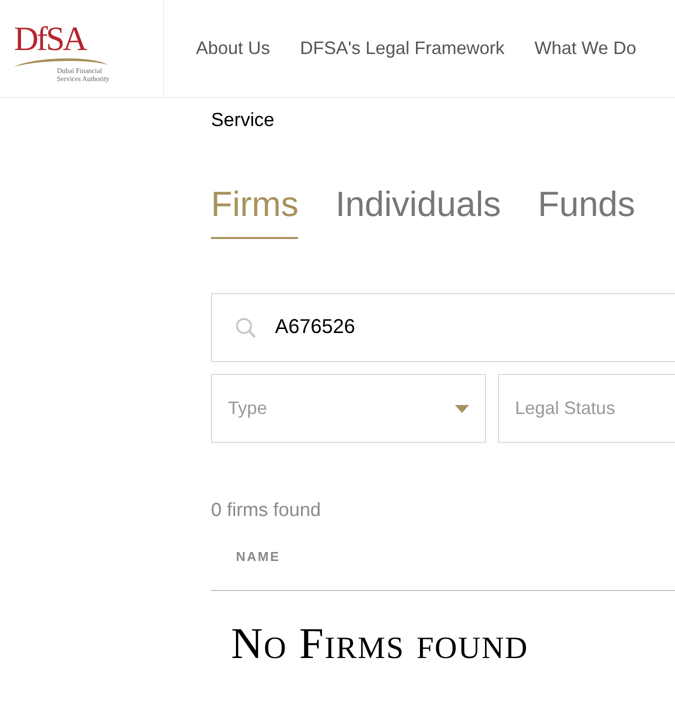 The height and width of the screenshot is (719, 675). What do you see at coordinates (462, 408) in the screenshot?
I see `caret-icon` at bounding box center [462, 408].